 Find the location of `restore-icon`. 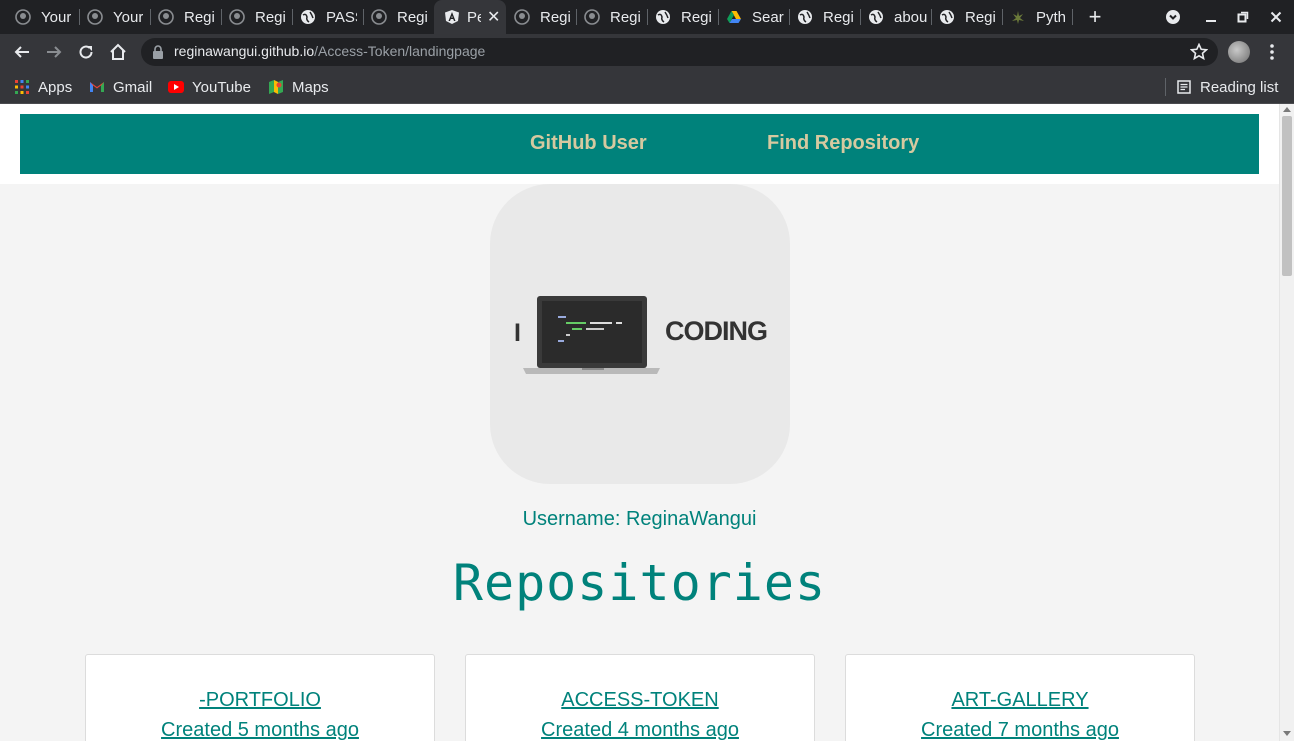

restore-icon is located at coordinates (1243, 17).